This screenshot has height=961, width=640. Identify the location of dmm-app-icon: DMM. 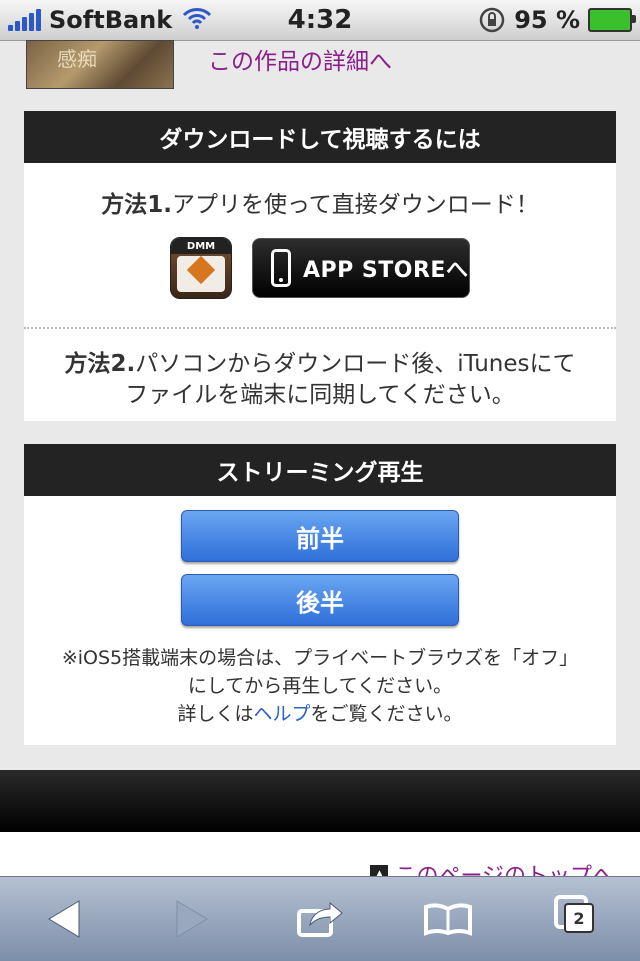
(201, 268).